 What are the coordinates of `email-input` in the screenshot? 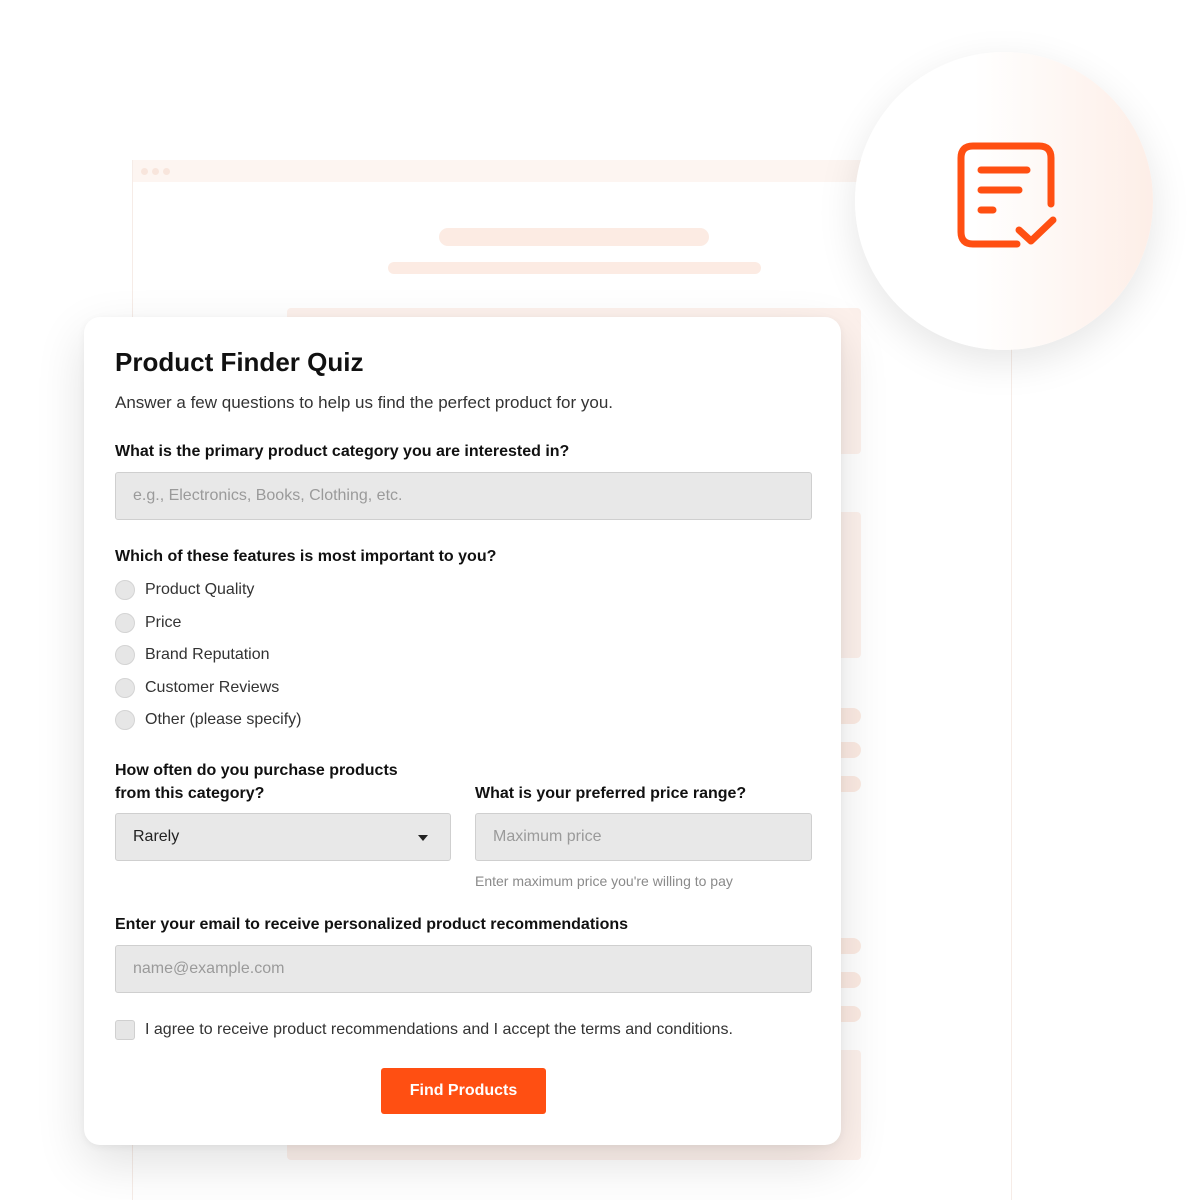 It's located at (463, 969).